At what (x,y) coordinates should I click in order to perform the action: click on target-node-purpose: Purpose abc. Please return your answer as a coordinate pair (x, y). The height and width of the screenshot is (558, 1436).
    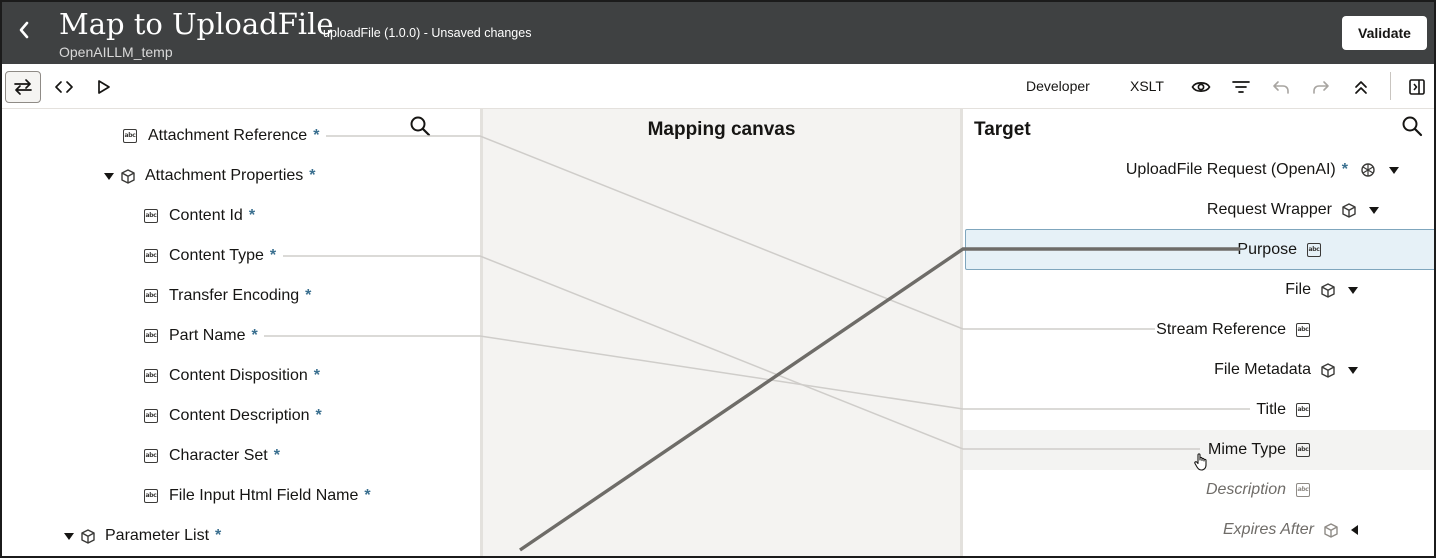
    Looking at the image, I should click on (1279, 250).